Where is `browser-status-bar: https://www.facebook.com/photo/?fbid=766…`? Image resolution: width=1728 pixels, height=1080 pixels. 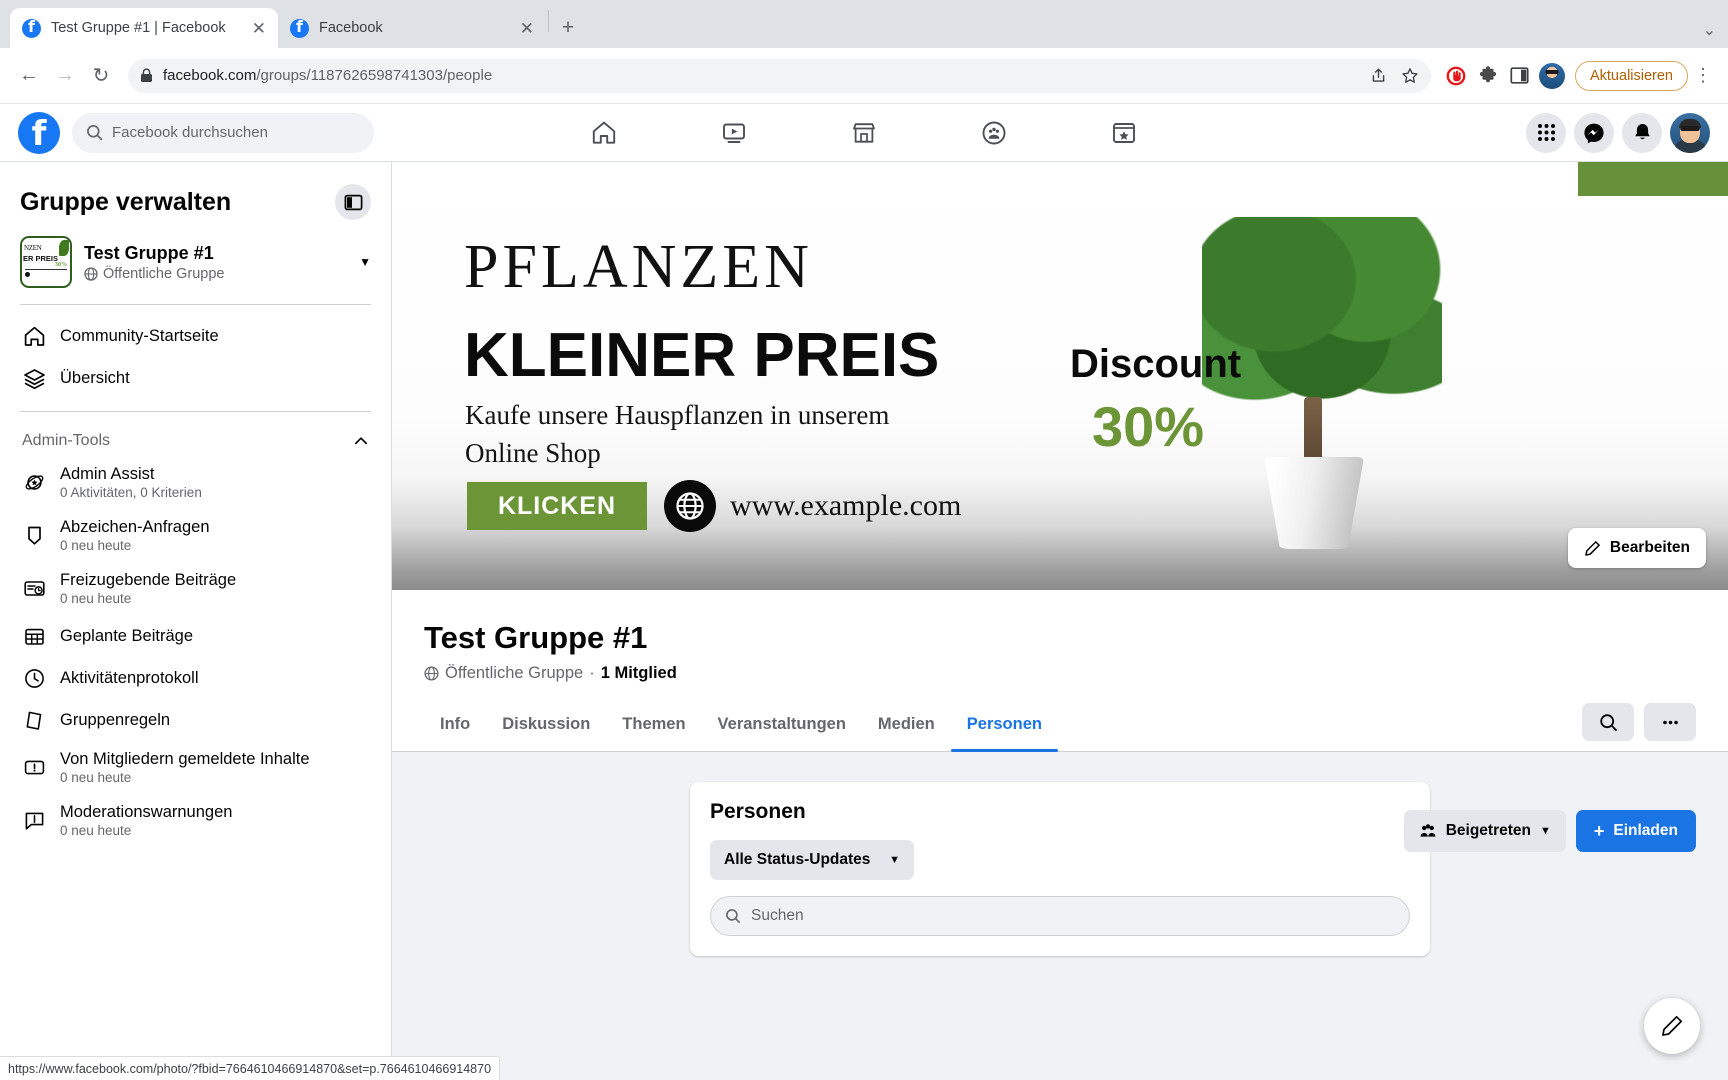
browser-status-bar: https://www.facebook.com/photo/?fbid=766… is located at coordinates (250, 1068).